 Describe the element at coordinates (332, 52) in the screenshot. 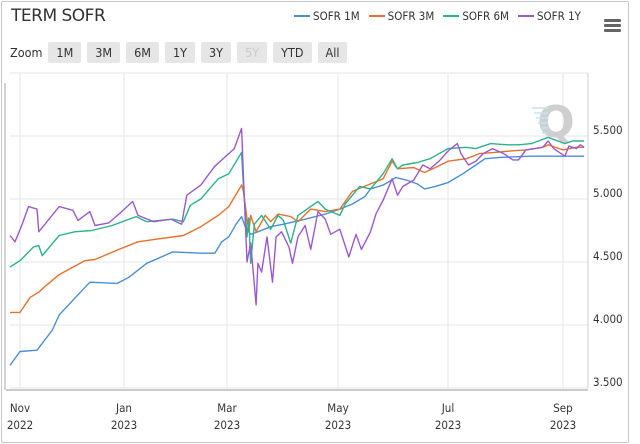

I see `zoom-all-button: All` at that location.